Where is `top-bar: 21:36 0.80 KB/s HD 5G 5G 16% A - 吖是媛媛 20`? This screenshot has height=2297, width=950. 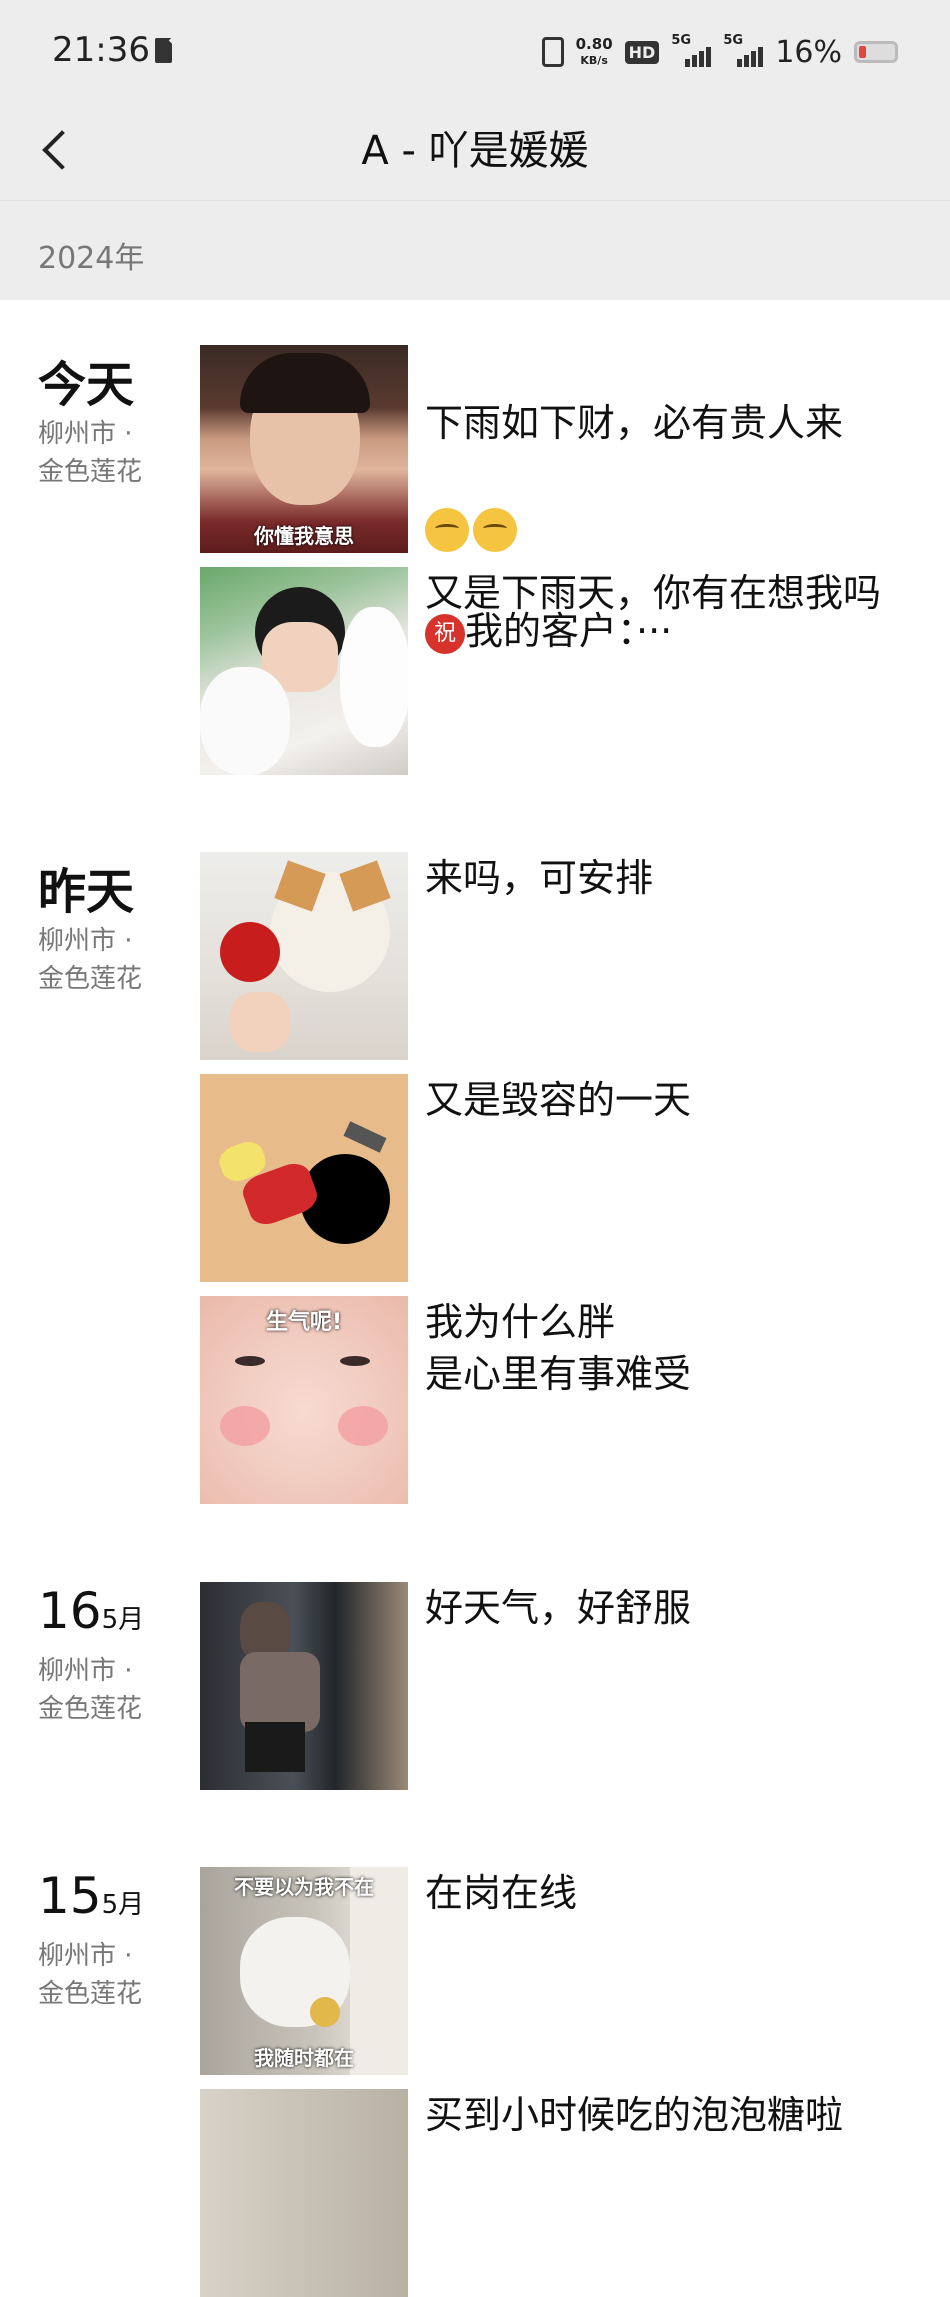
top-bar: 21:36 0.80 KB/s HD 5G 5G 16% A - 吖是媛媛 20 is located at coordinates (475, 150).